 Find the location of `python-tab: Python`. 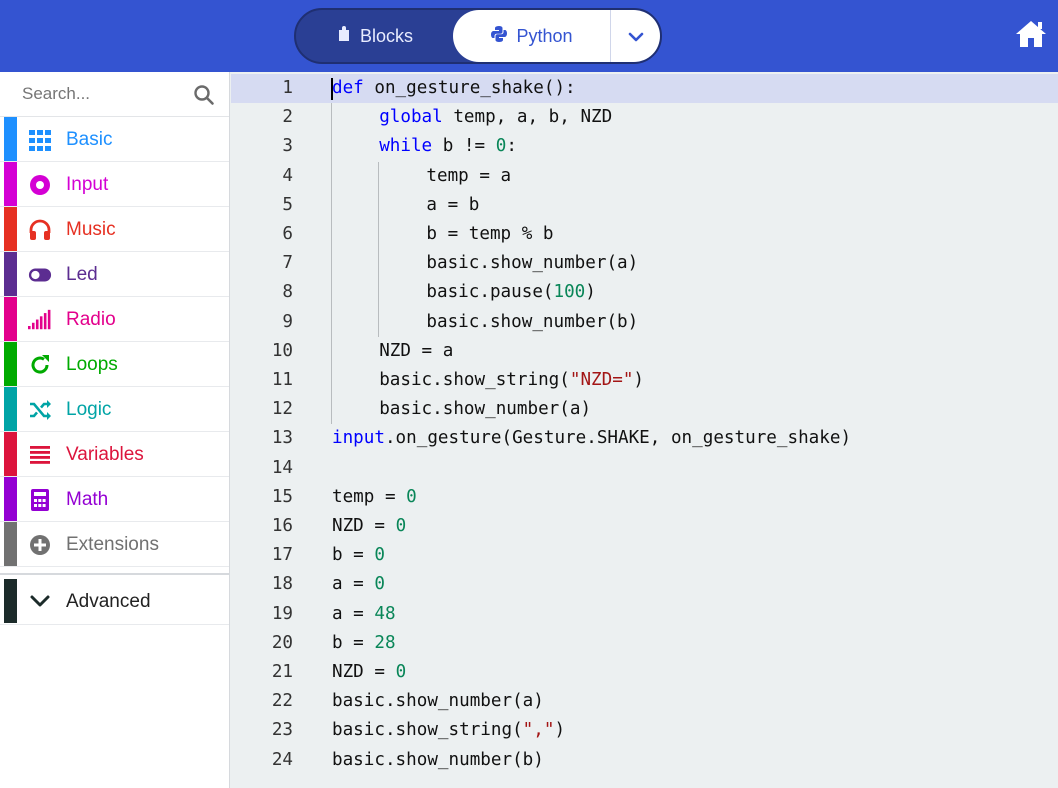

python-tab: Python is located at coordinates (531, 36).